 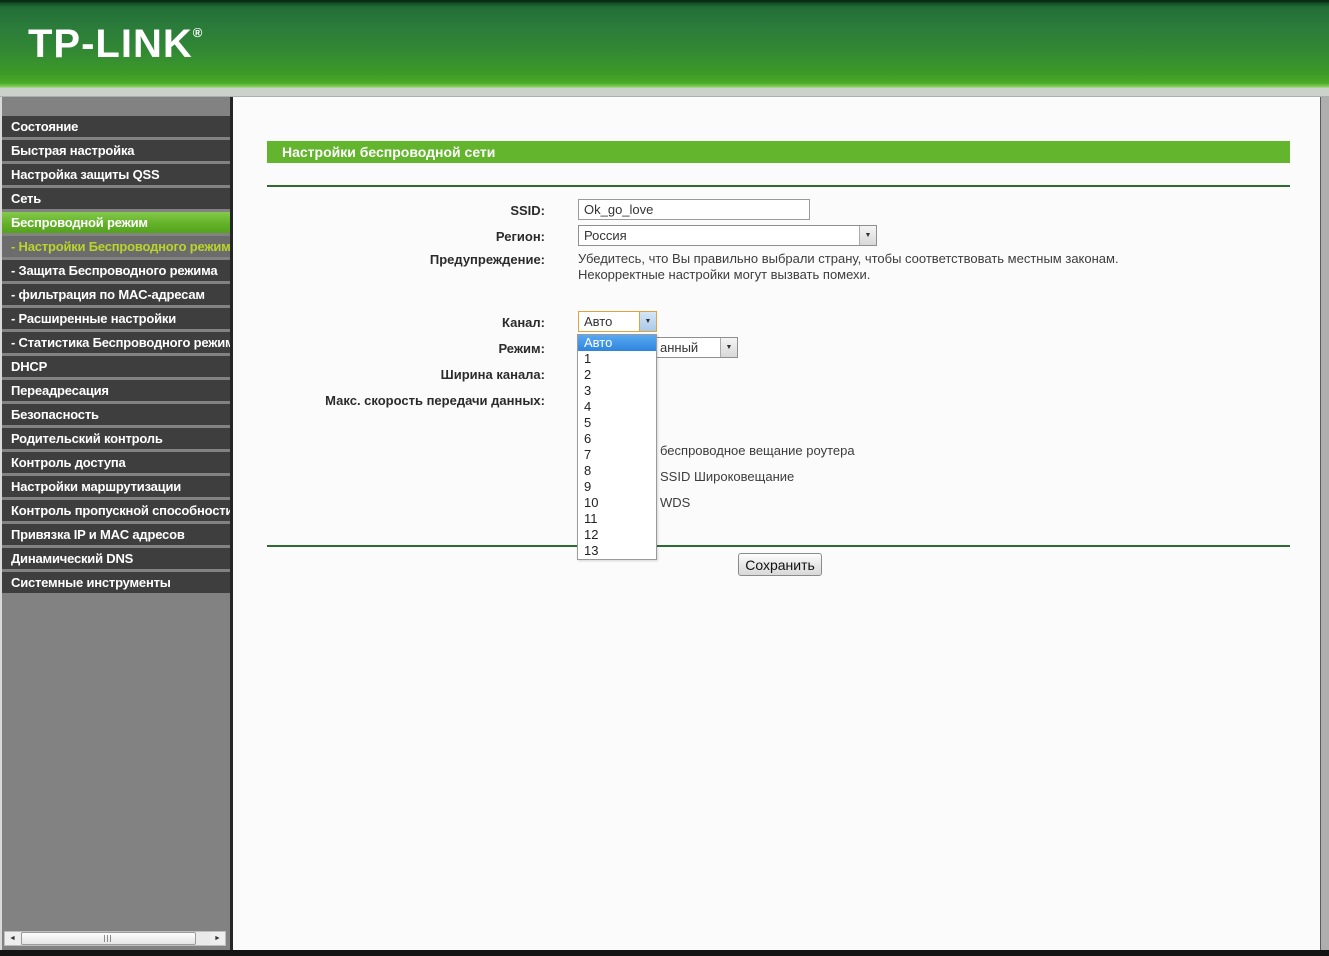 I want to click on page-title: Настройки беспроводной сети, so click(x=778, y=152).